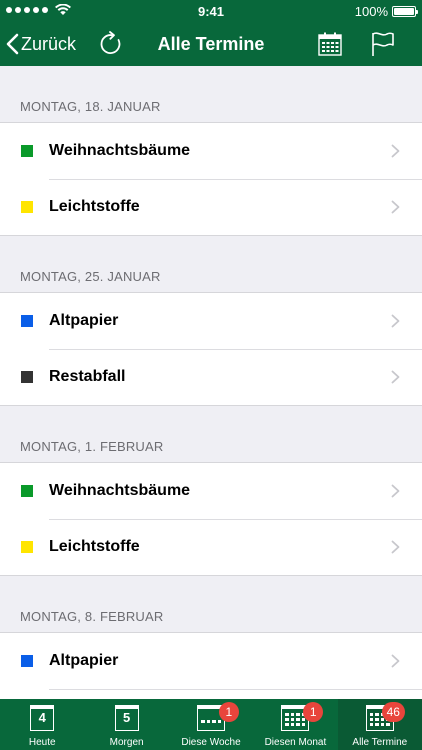  I want to click on navigation-bar: Zurück Alle Termine, so click(211, 44).